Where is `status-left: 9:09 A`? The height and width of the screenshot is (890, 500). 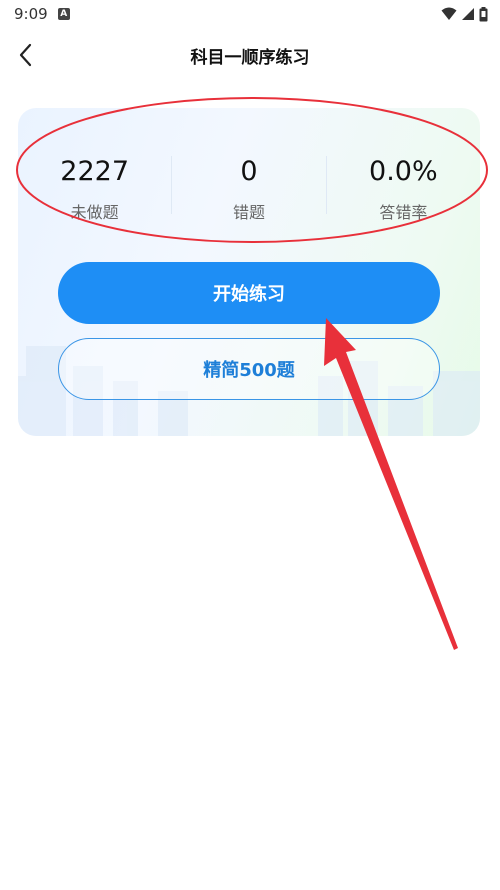
status-left: 9:09 A is located at coordinates (42, 14).